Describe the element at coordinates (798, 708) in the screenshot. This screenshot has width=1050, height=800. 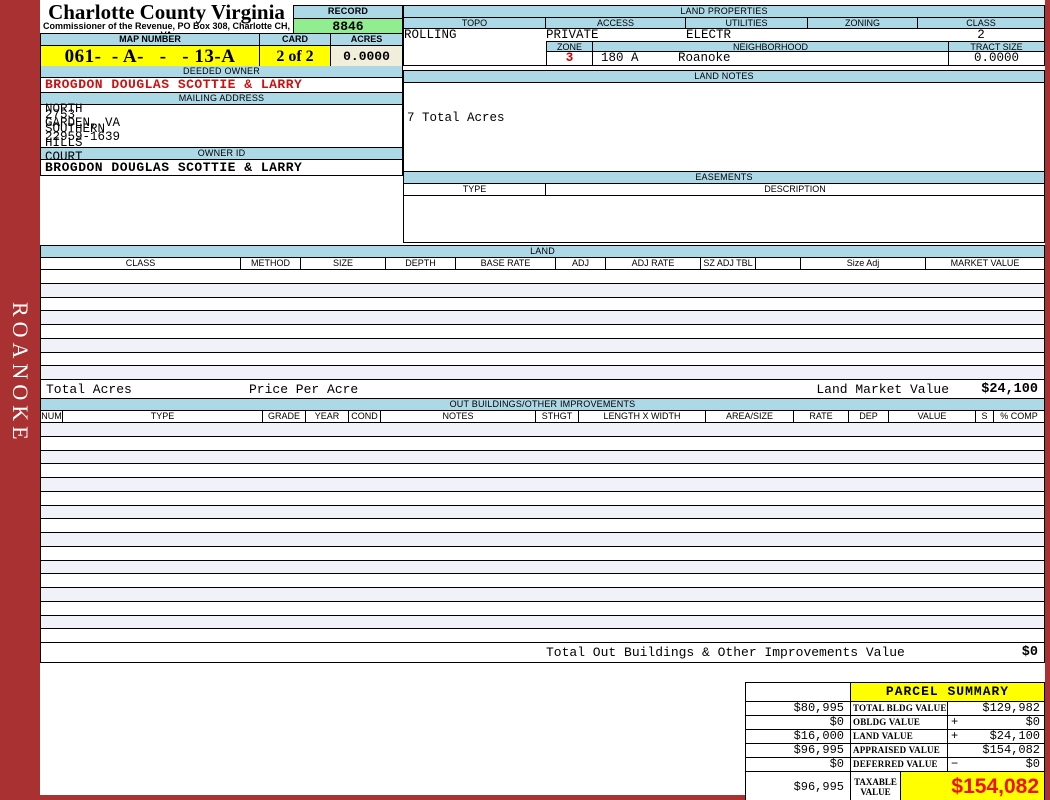
I see `prior-value: $80,995` at that location.